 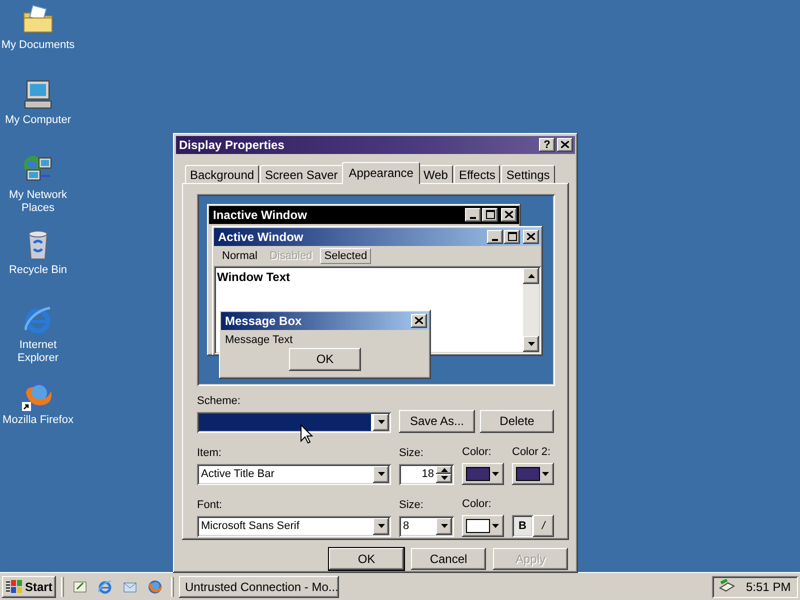 I want to click on dialog-button: Cancel, so click(x=448, y=559).